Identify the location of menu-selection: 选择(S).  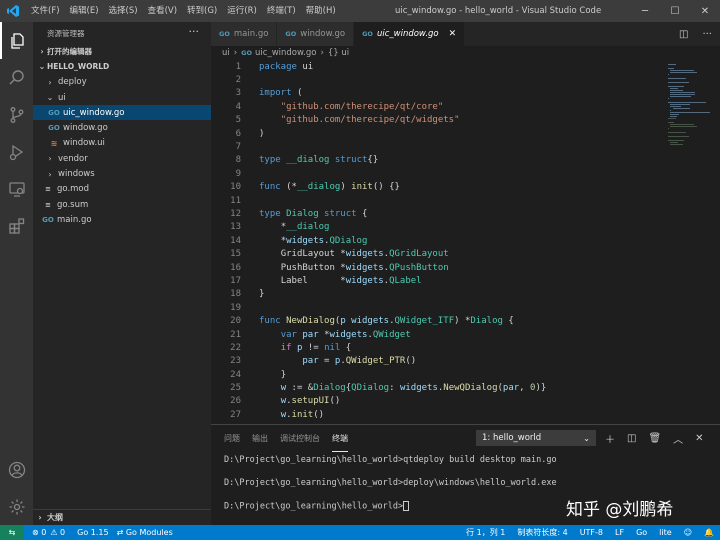
(123, 11).